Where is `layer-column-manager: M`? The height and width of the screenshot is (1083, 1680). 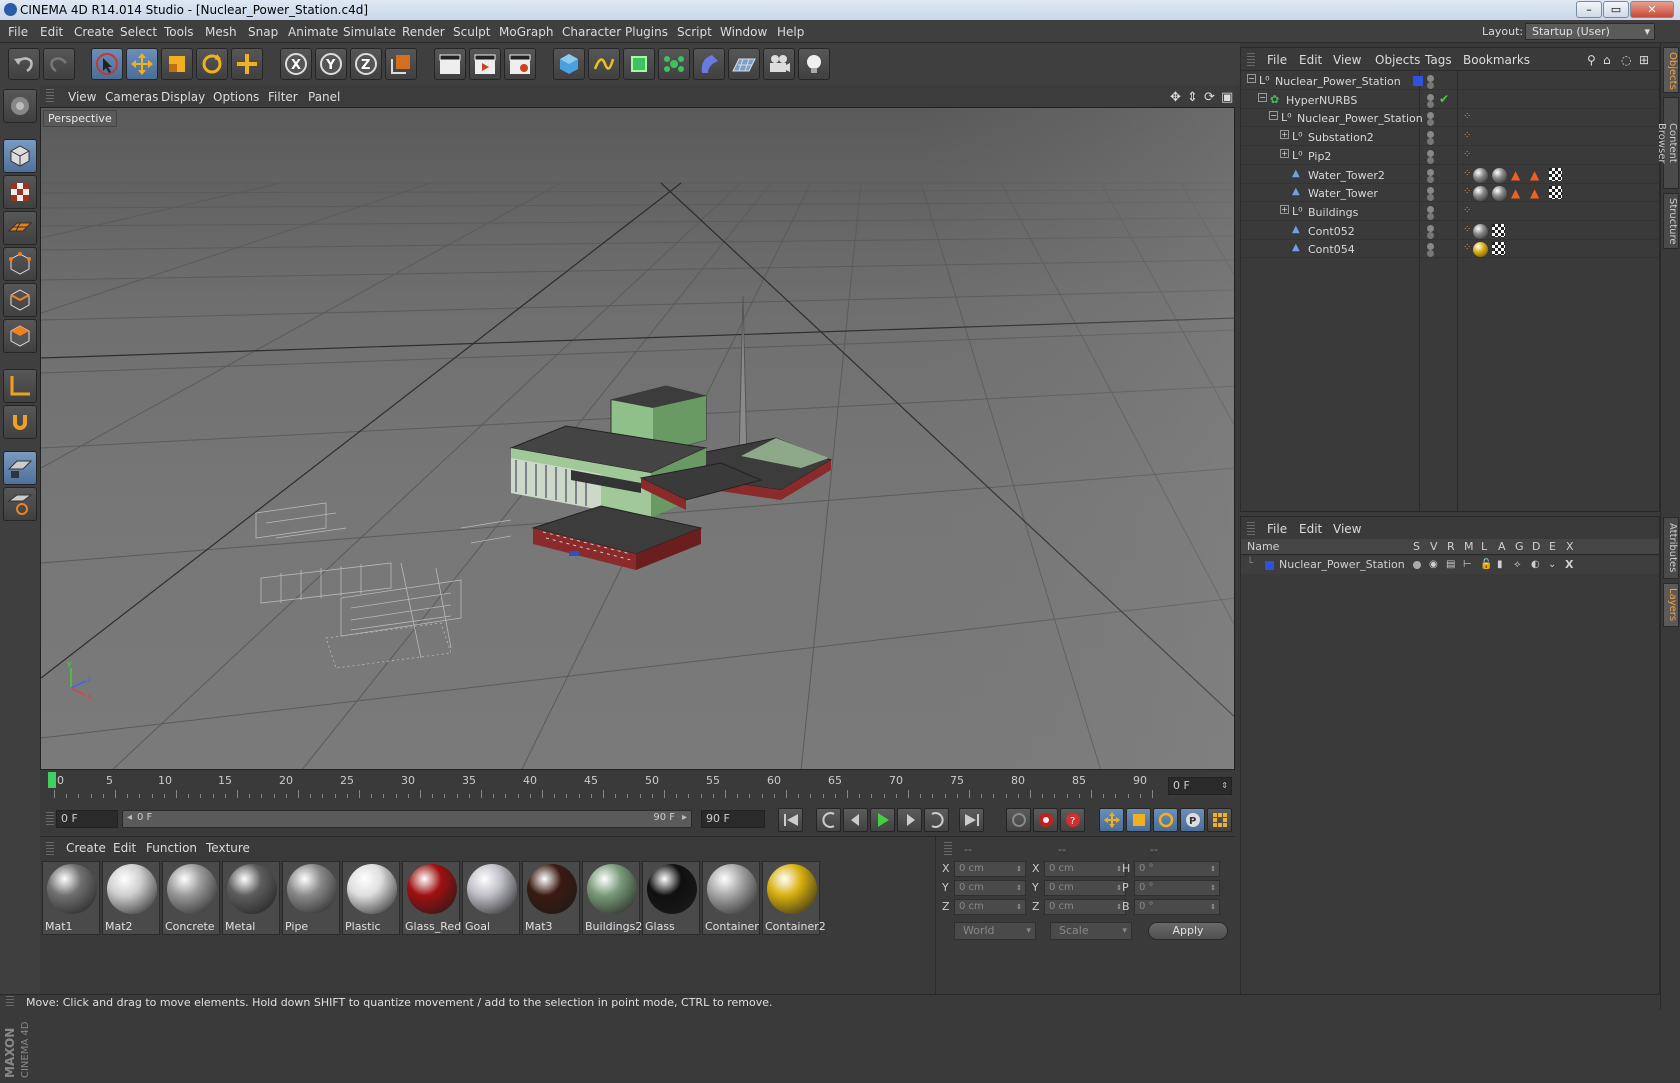 layer-column-manager: M is located at coordinates (1469, 546).